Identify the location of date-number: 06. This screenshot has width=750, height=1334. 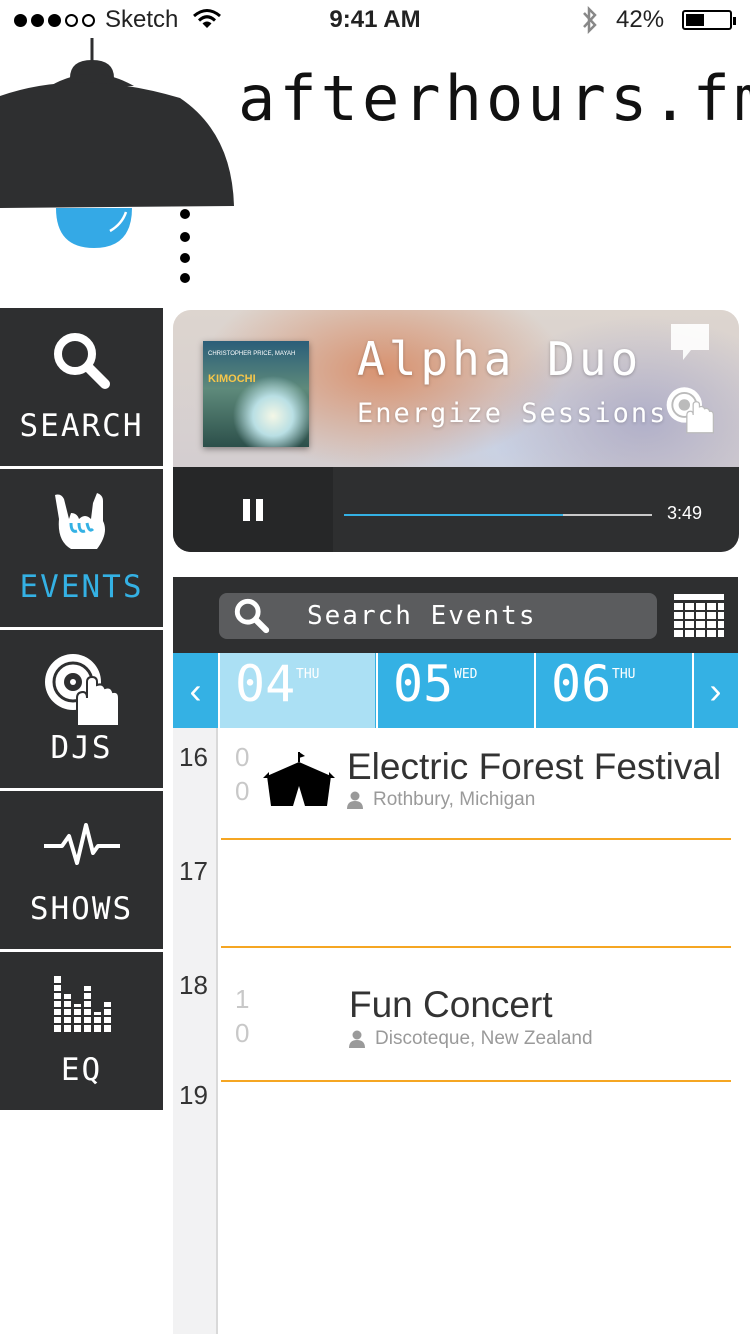
(581, 684).